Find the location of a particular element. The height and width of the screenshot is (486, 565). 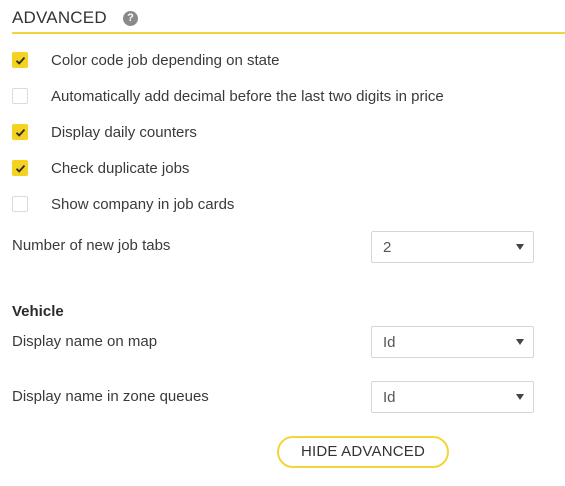

option-company-in-cards: Show company in job cards is located at coordinates (123, 204).